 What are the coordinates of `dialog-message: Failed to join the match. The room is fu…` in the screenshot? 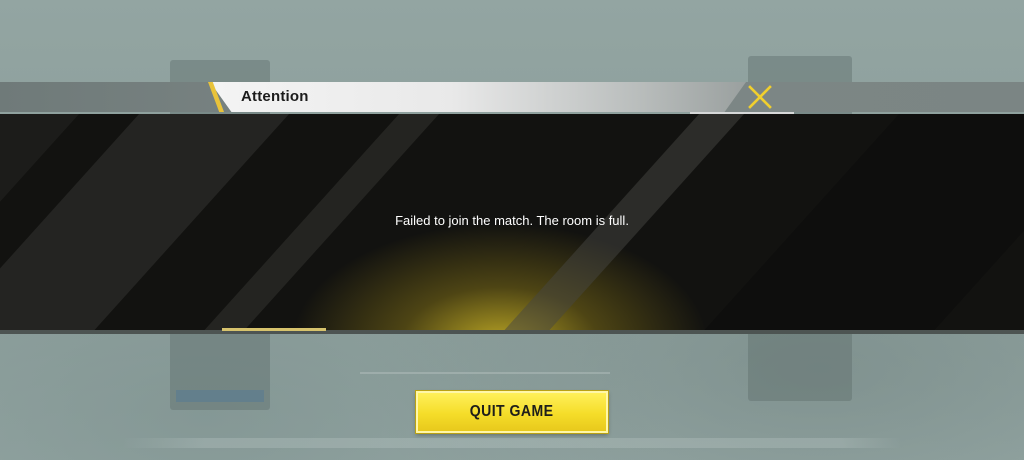 It's located at (512, 220).